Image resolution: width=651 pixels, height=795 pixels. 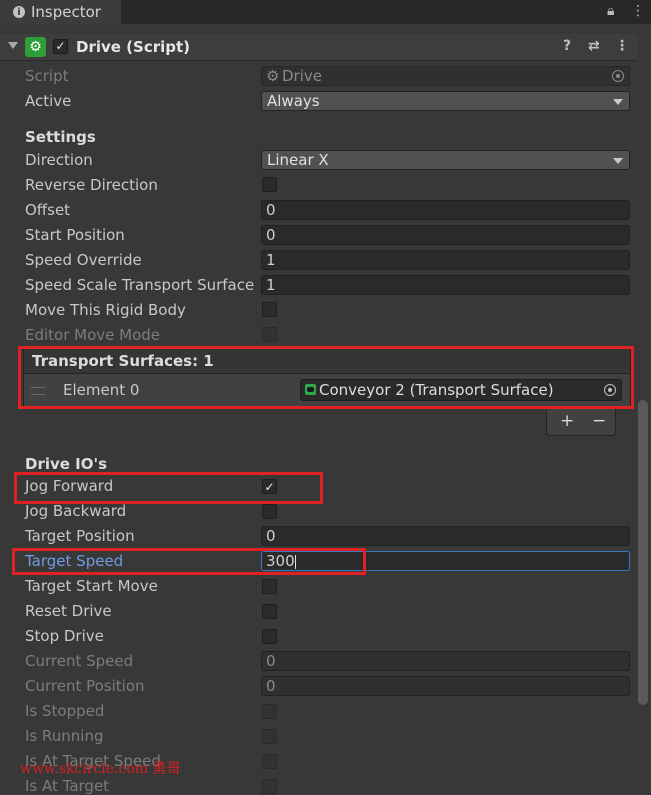 What do you see at coordinates (85, 686) in the screenshot?
I see `current-position-label: Current Position` at bounding box center [85, 686].